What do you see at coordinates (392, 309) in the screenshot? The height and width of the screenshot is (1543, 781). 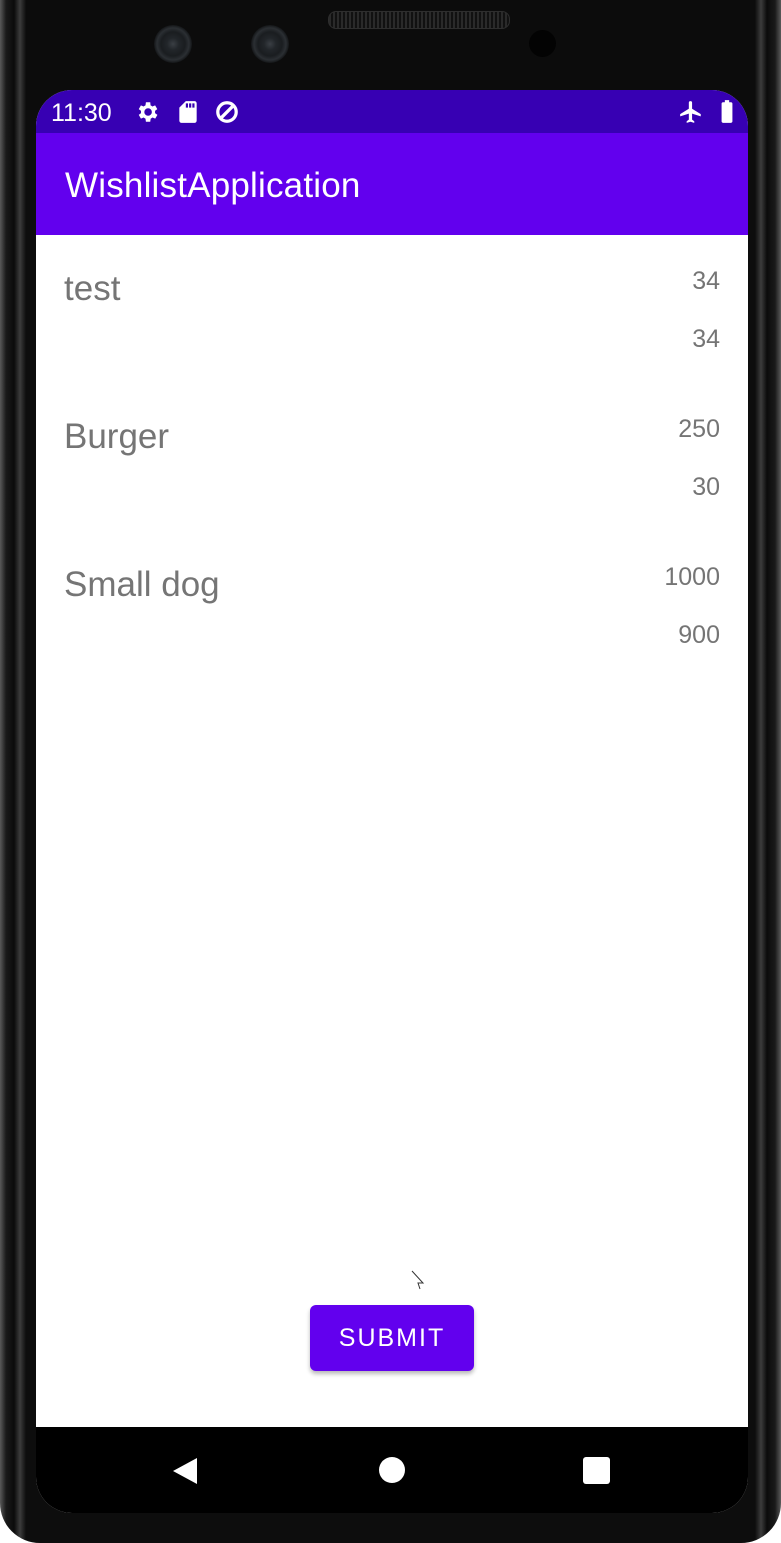 I see `list-item: test 34 34` at bounding box center [392, 309].